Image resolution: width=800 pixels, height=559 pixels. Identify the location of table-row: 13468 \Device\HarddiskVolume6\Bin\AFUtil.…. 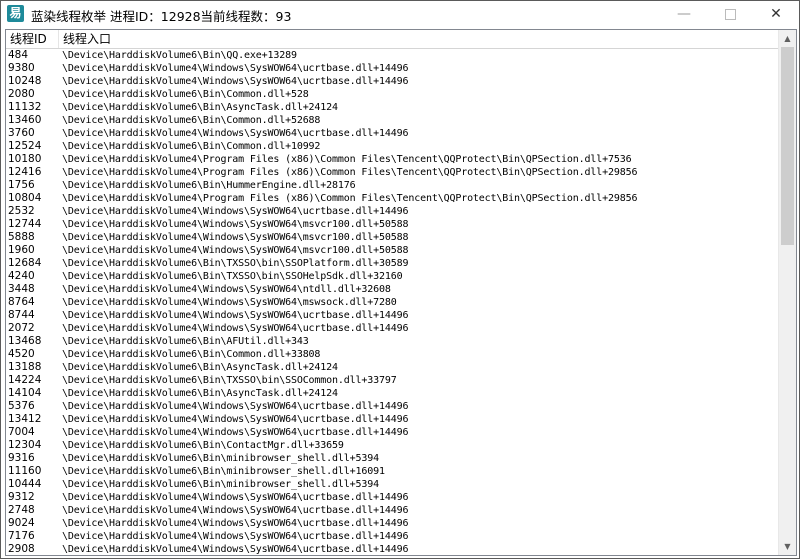
(392, 341).